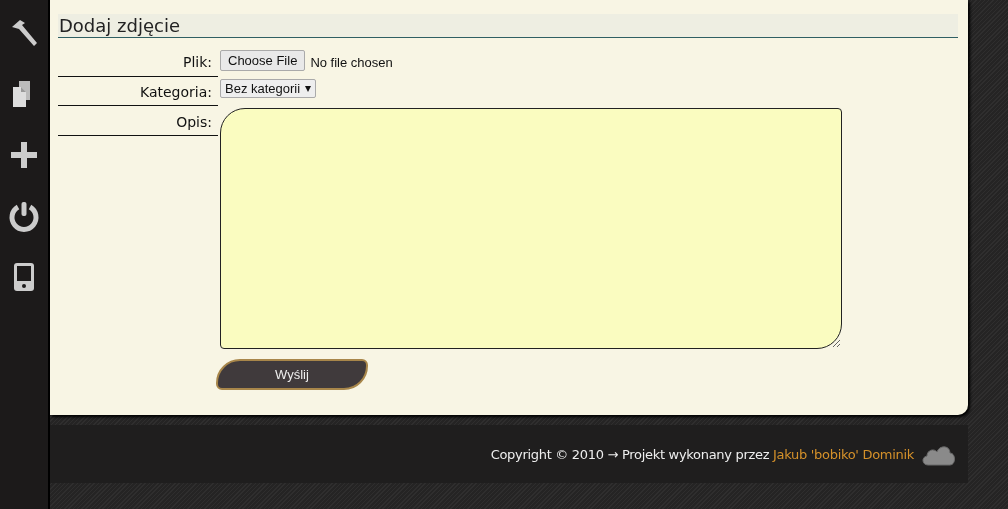 The width and height of the screenshot is (1008, 509). I want to click on file-status: No file chosen, so click(351, 62).